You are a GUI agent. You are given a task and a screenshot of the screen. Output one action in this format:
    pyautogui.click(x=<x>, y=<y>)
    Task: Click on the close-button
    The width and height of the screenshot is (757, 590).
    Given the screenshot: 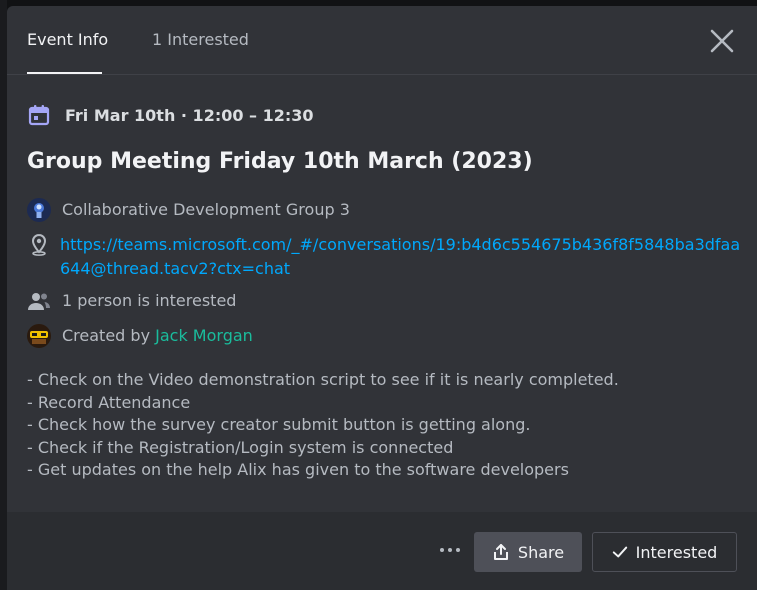 What is the action you would take?
    pyautogui.click(x=722, y=41)
    